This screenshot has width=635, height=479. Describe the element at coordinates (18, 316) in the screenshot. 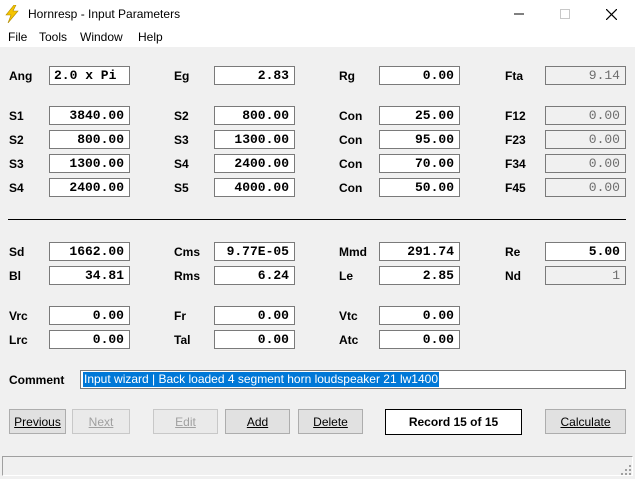

I see `vrc-label: Vrc` at that location.